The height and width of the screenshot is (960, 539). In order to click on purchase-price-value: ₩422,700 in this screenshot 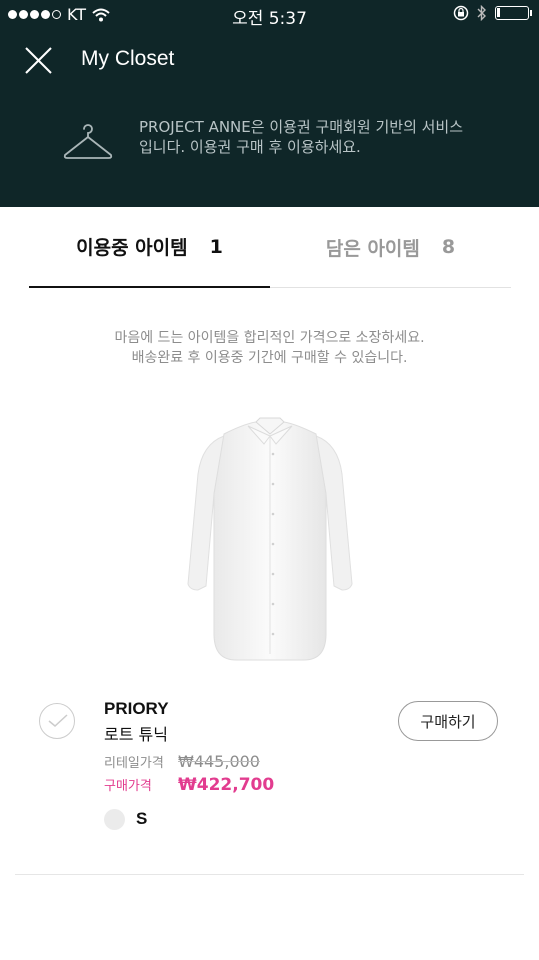, I will do `click(226, 785)`.